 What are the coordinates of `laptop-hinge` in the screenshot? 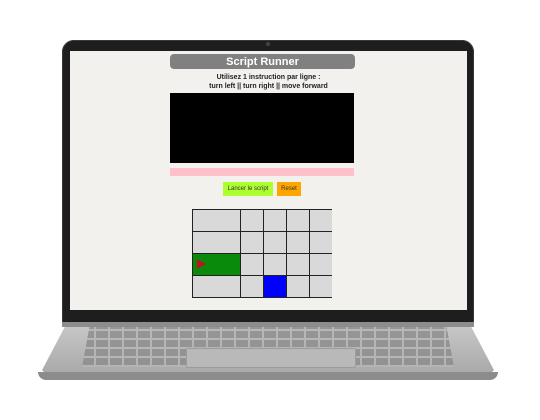 It's located at (268, 324).